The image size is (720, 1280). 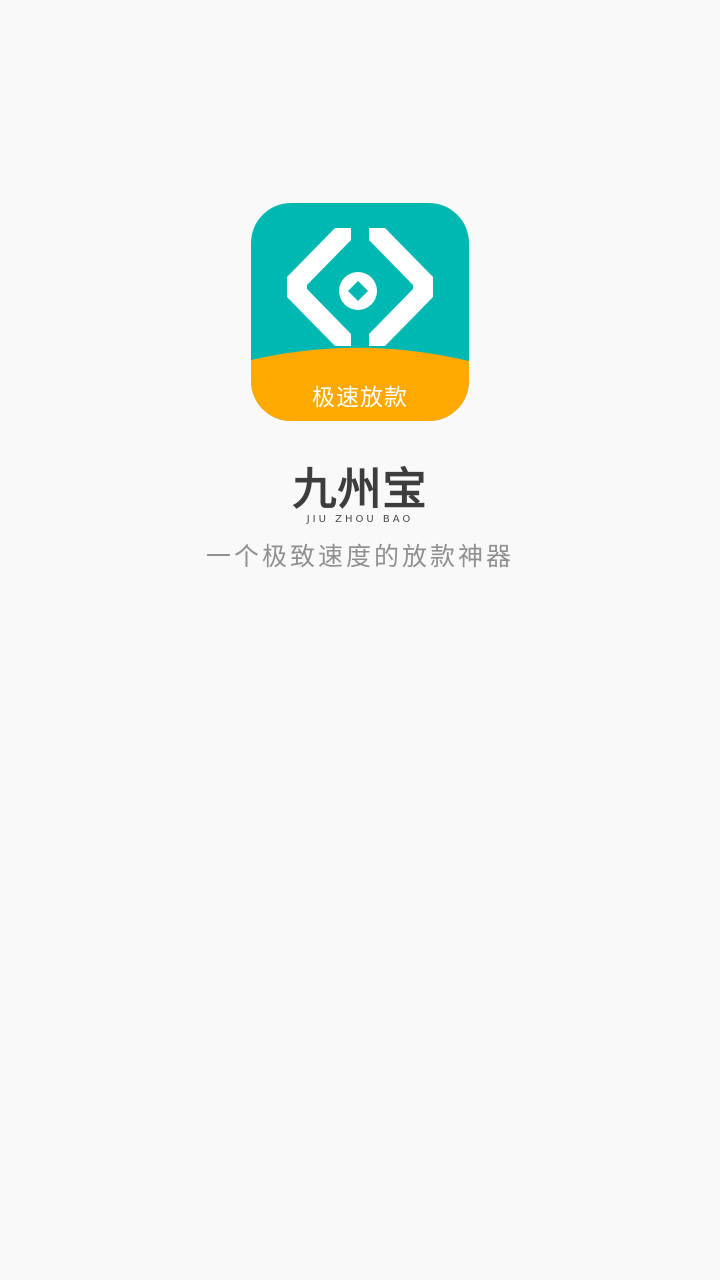 I want to click on app-icon-banner-label: 极速放款, so click(x=360, y=398).